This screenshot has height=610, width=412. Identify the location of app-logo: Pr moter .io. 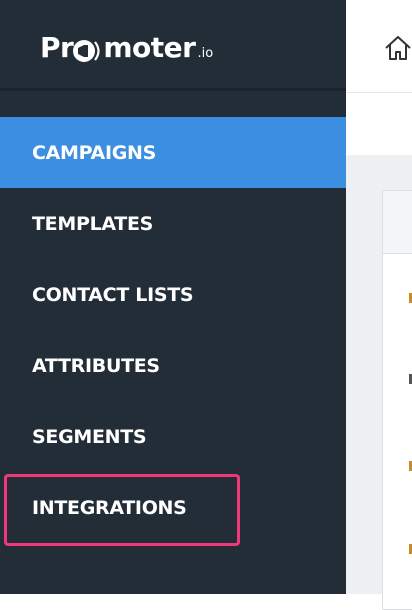
(126, 47).